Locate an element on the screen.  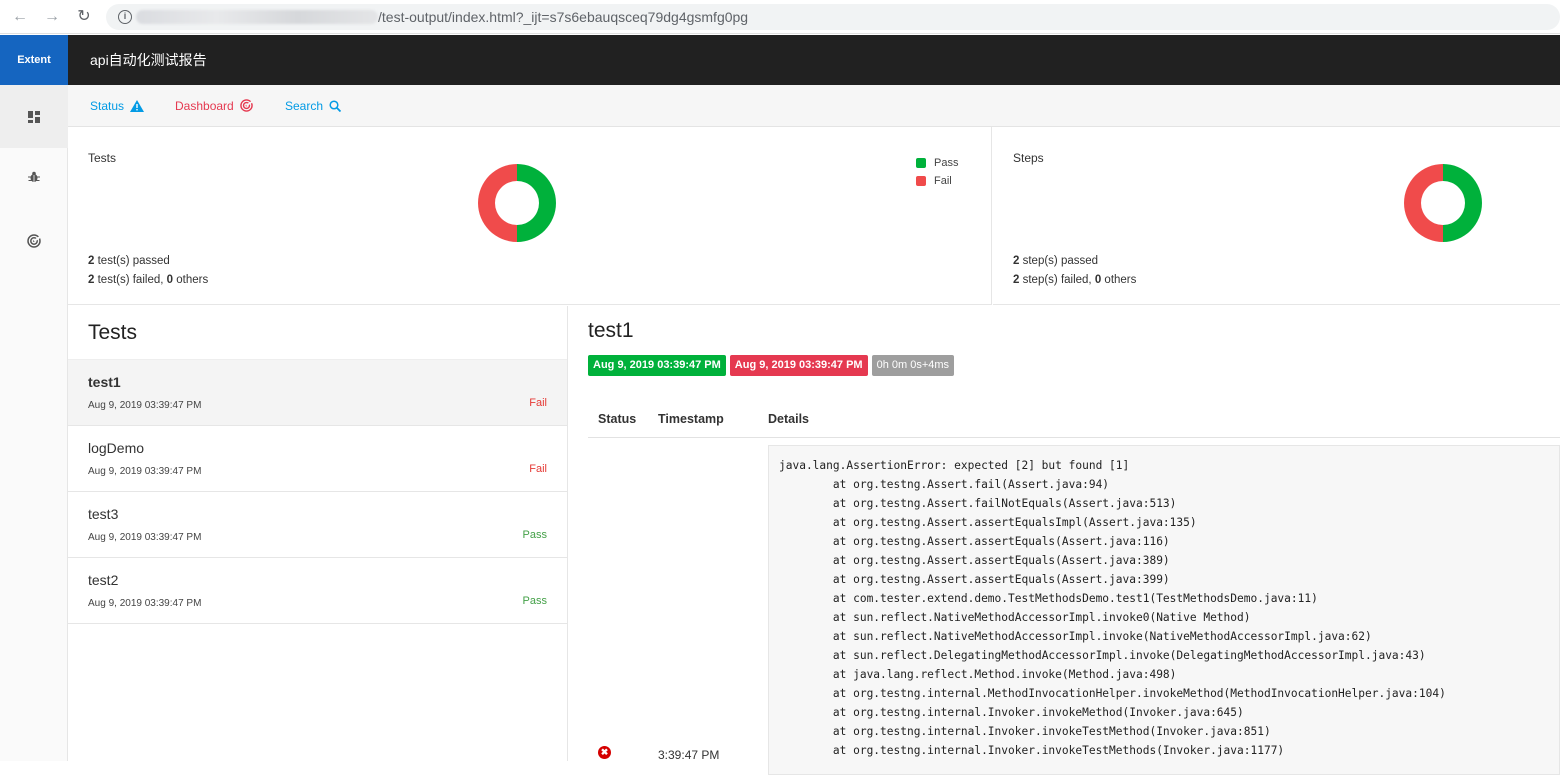
warning-icon is located at coordinates (137, 106).